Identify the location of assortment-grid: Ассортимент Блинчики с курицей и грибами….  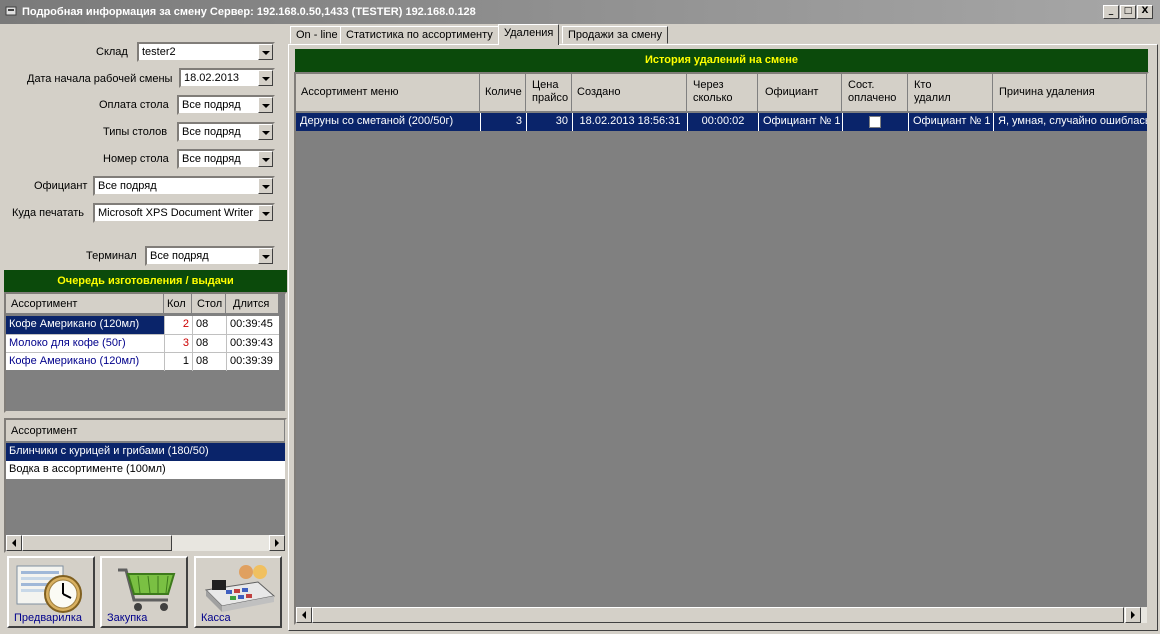
(145, 485).